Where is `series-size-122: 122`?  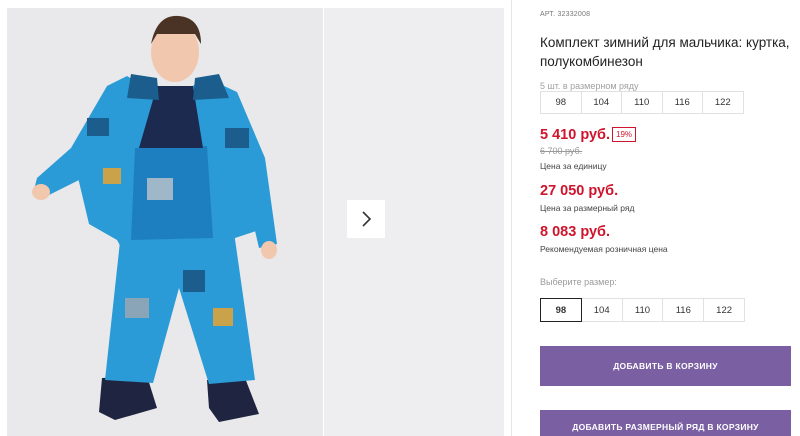
series-size-122: 122 is located at coordinates (723, 102).